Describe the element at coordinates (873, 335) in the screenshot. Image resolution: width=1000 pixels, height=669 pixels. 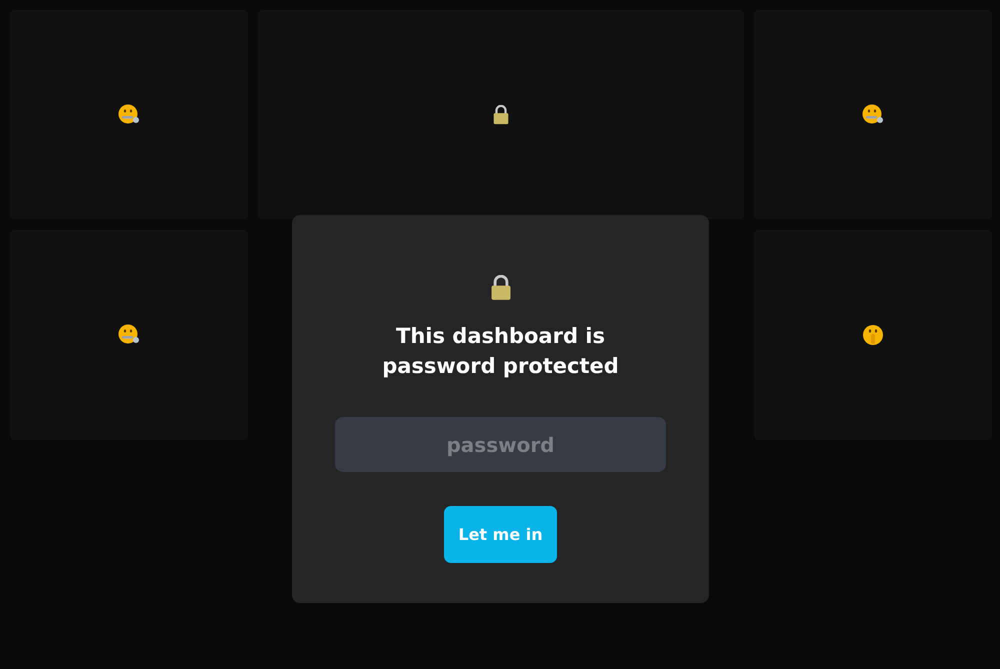
I see `shushing-face-icon` at that location.